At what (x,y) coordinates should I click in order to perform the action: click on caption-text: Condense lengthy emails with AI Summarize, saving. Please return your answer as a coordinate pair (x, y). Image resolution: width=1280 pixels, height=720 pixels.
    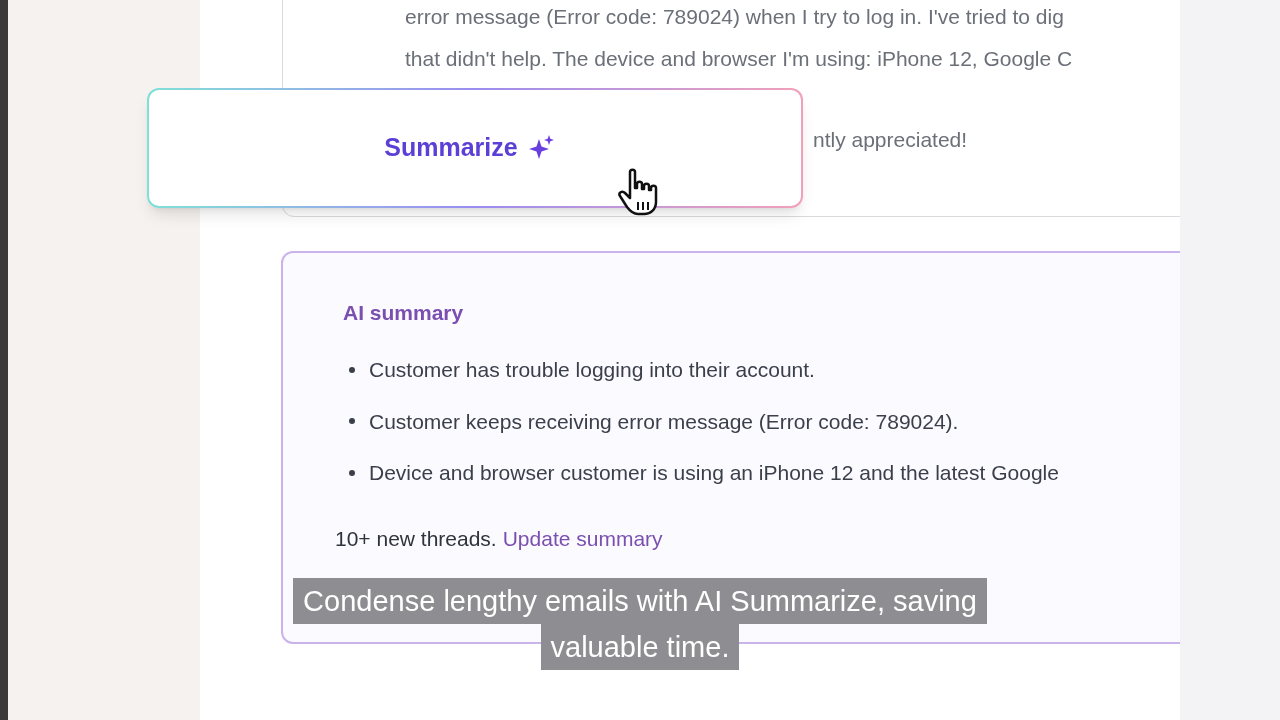
    Looking at the image, I should click on (640, 601).